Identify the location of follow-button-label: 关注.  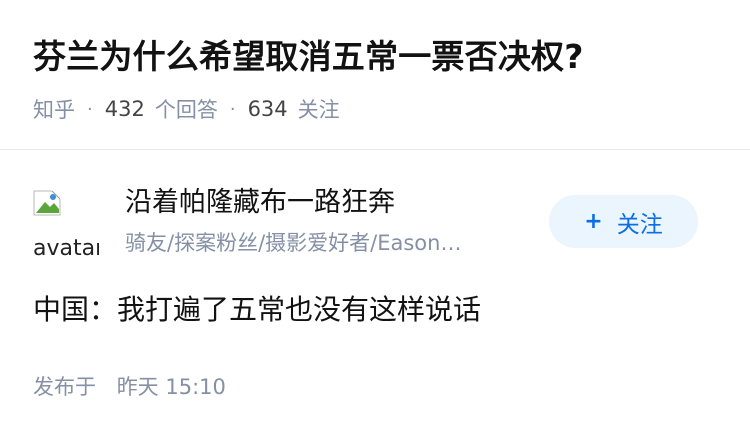
(639, 224).